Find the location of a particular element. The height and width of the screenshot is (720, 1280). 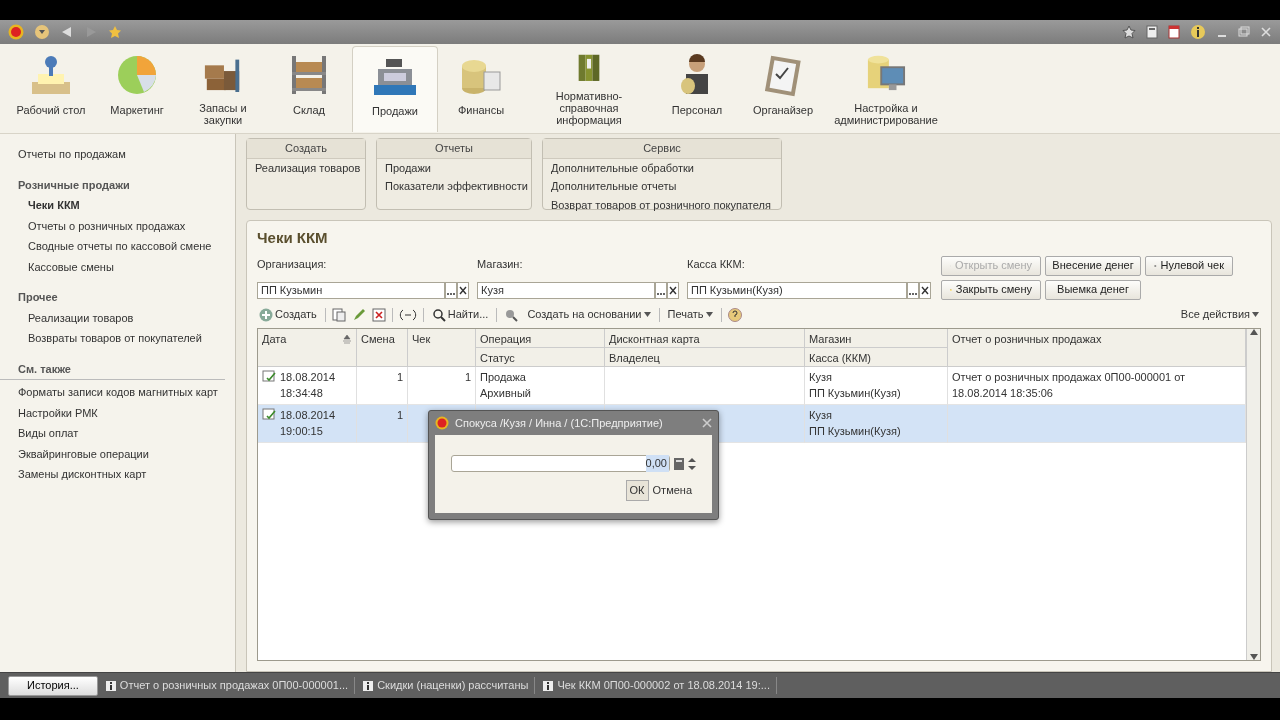

search-icon is located at coordinates (438, 314).